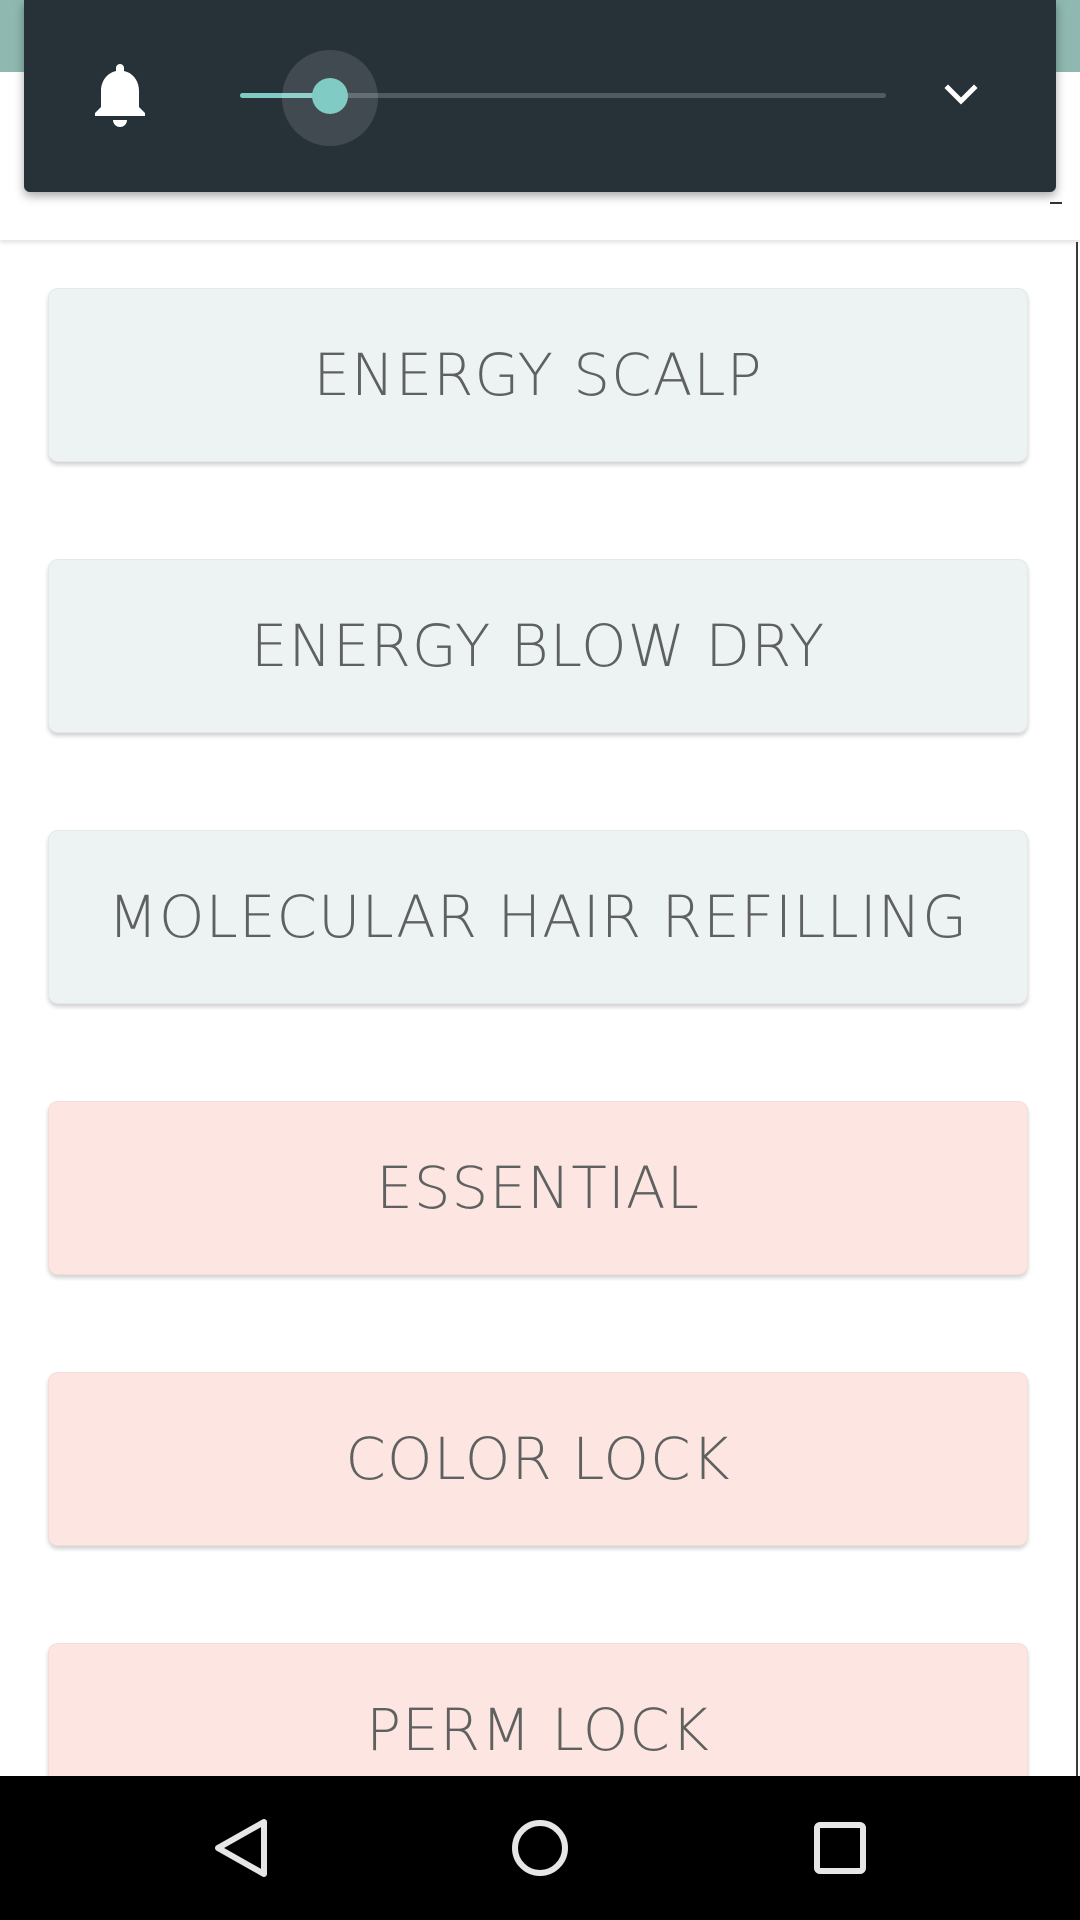  I want to click on volume-panel, so click(540, 96).